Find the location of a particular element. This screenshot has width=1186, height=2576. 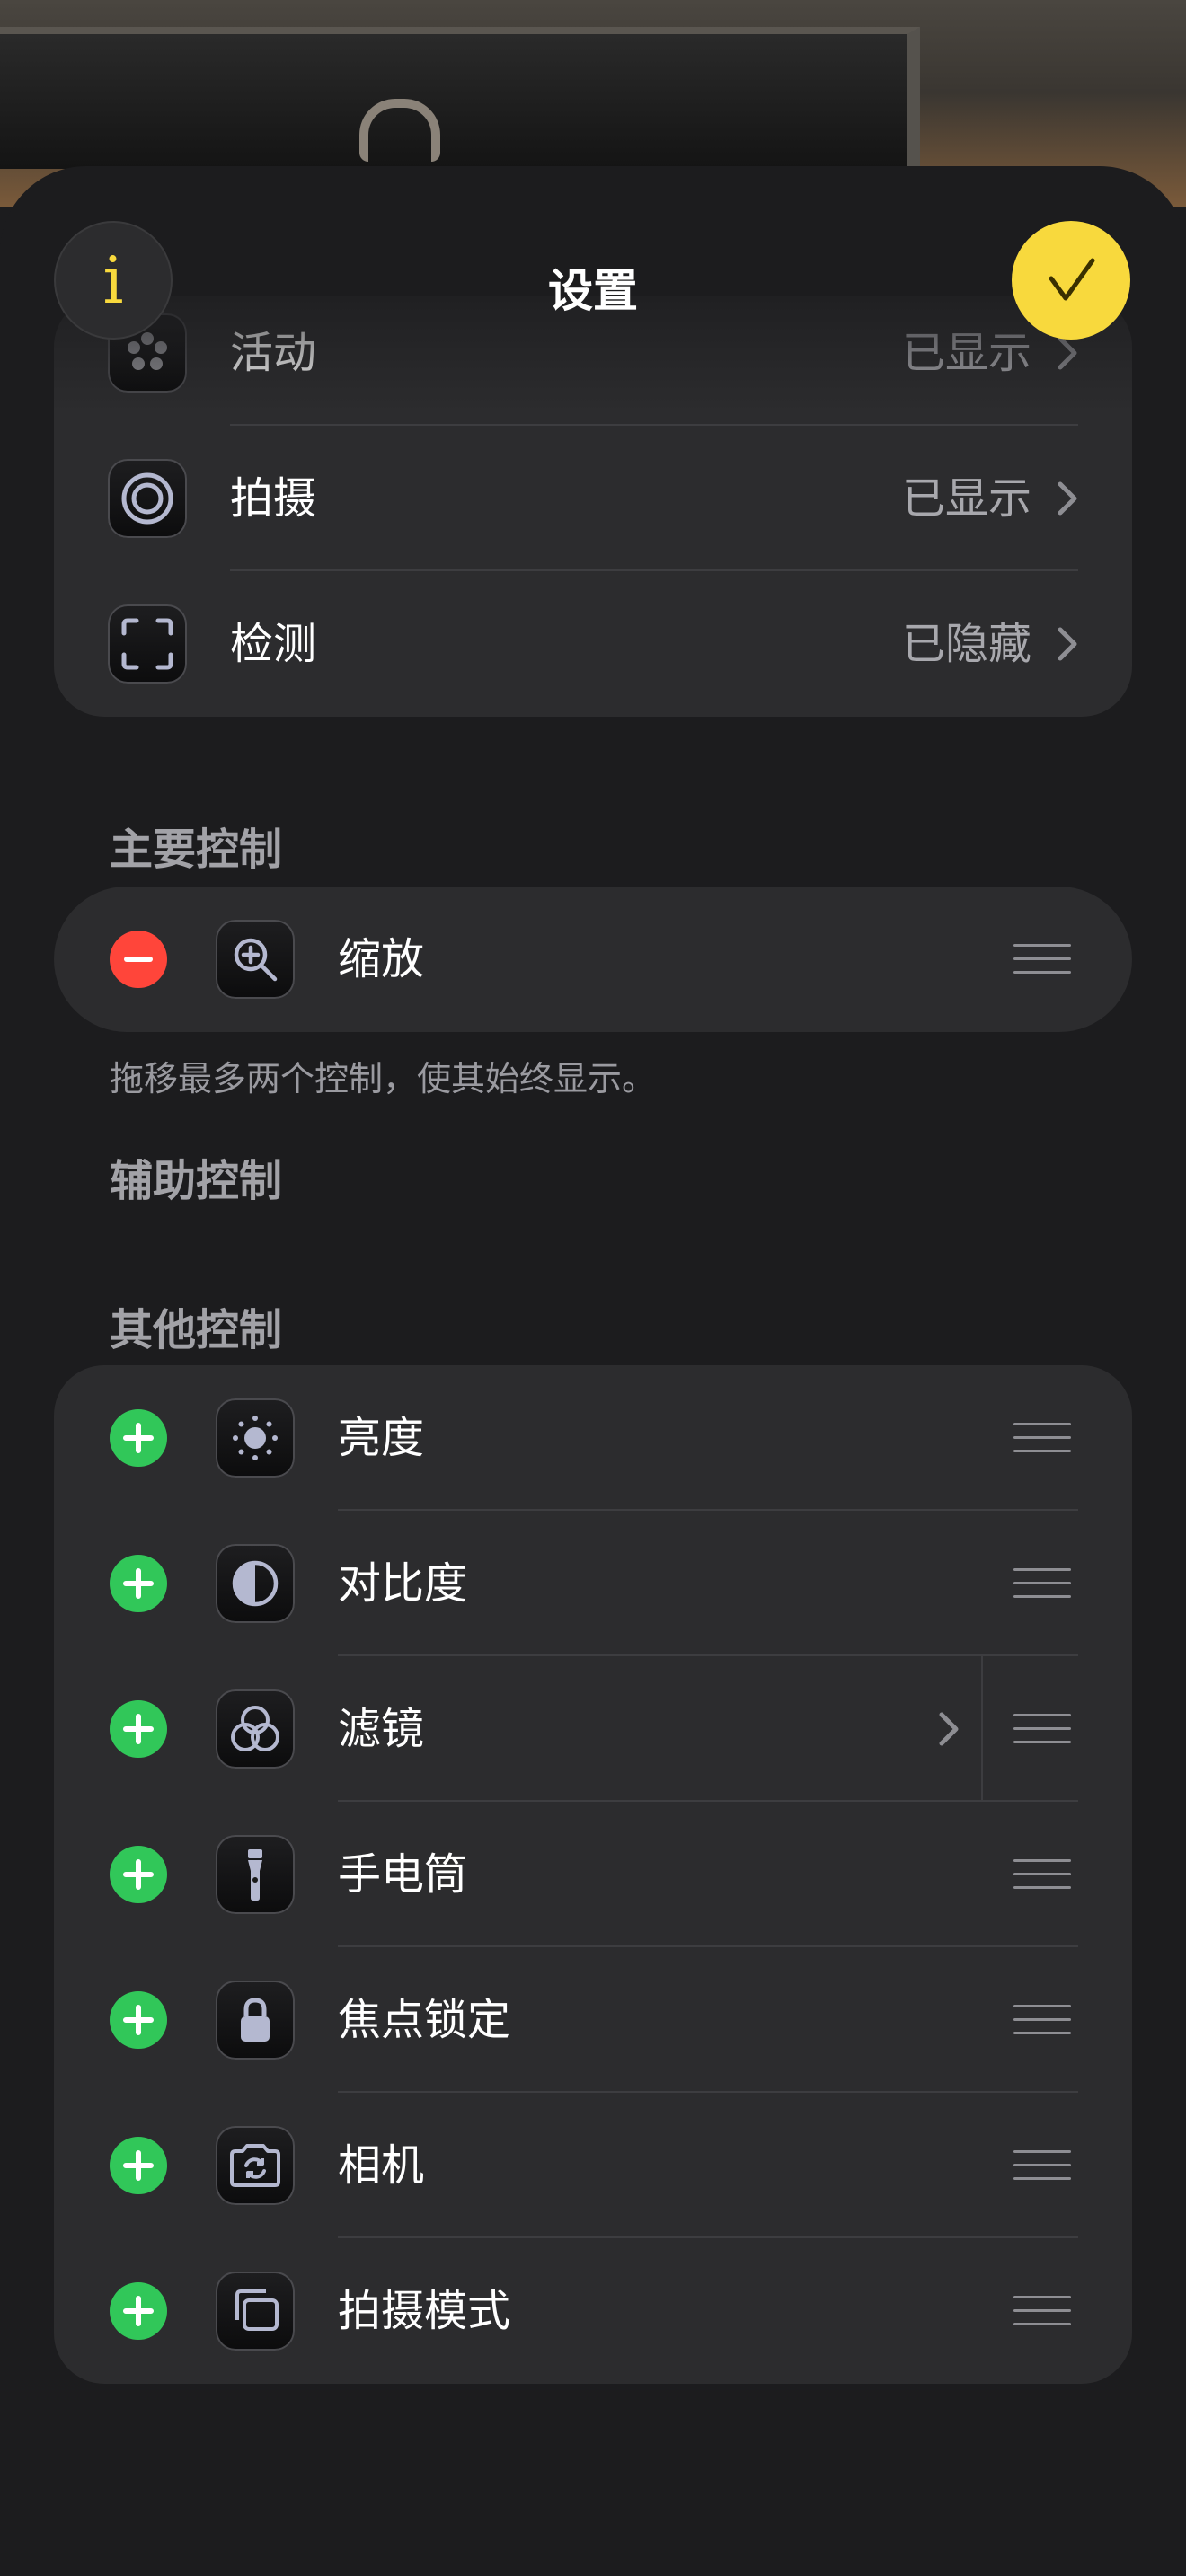

info-icon: i is located at coordinates (113, 280).